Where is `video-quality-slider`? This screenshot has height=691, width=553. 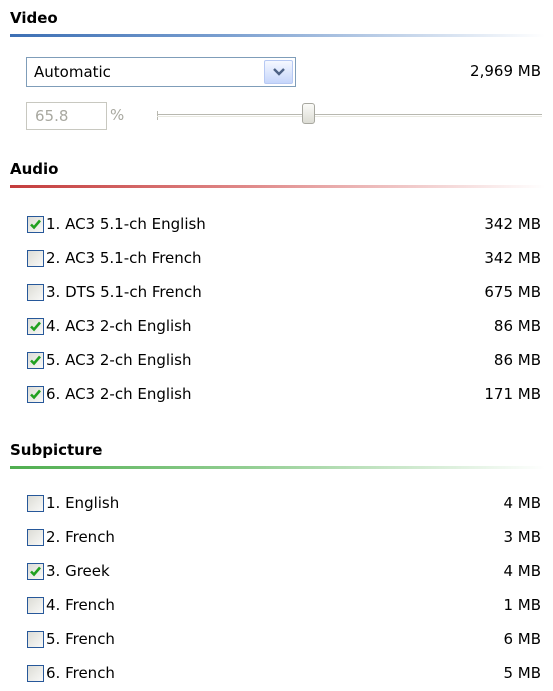 video-quality-slider is located at coordinates (349, 115).